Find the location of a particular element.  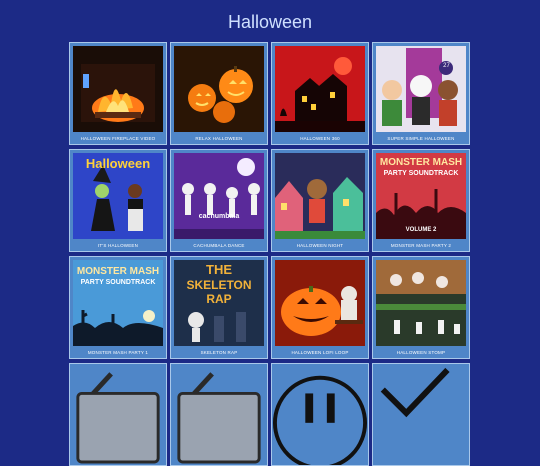

monster-mash-2-thumbnail: MONSTER MASH PARTY SOUNDTRACK VOLUME 2 is located at coordinates (421, 196).